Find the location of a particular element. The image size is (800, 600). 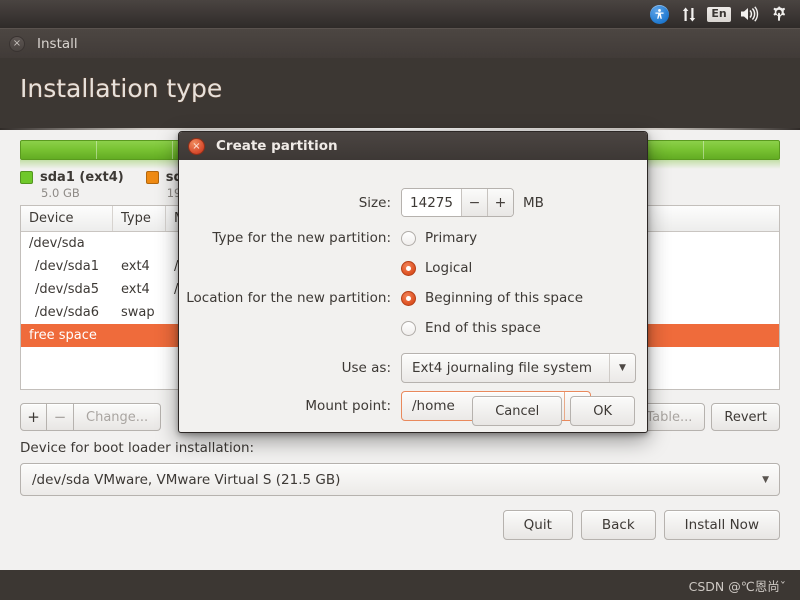

use-as-row: Use as: Ext4 journaling file system ▼ is located at coordinates (413, 368).